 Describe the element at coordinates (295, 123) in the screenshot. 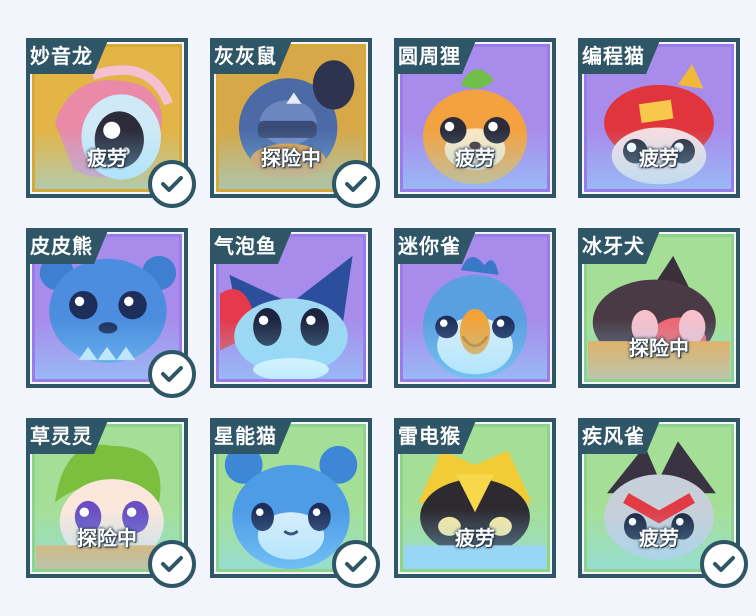

I see `monster-card-2: 探险中 灰灰鼠` at that location.